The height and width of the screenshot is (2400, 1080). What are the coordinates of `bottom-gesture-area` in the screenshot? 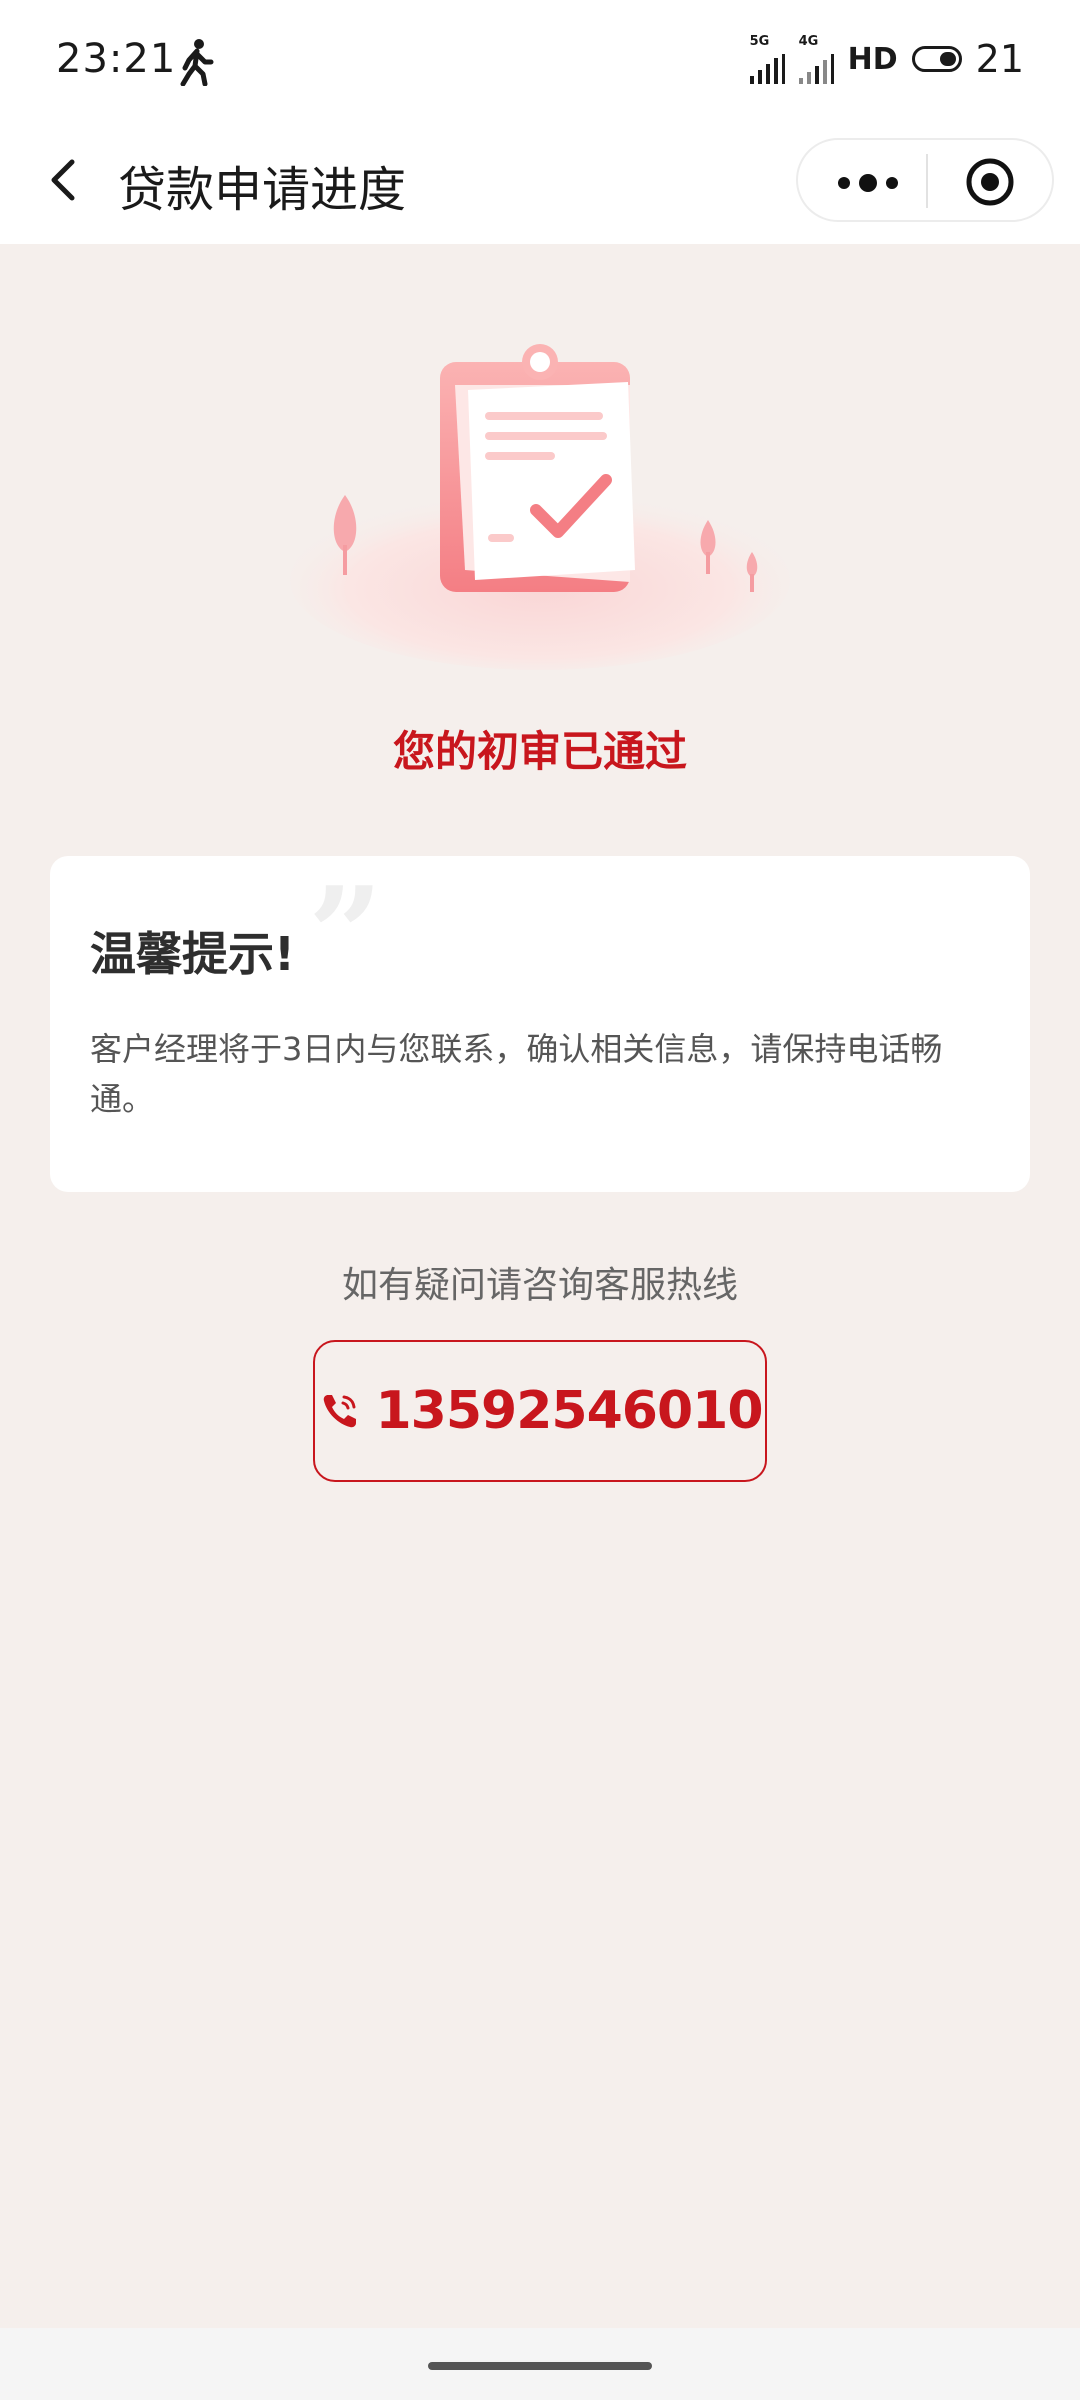 It's located at (540, 2364).